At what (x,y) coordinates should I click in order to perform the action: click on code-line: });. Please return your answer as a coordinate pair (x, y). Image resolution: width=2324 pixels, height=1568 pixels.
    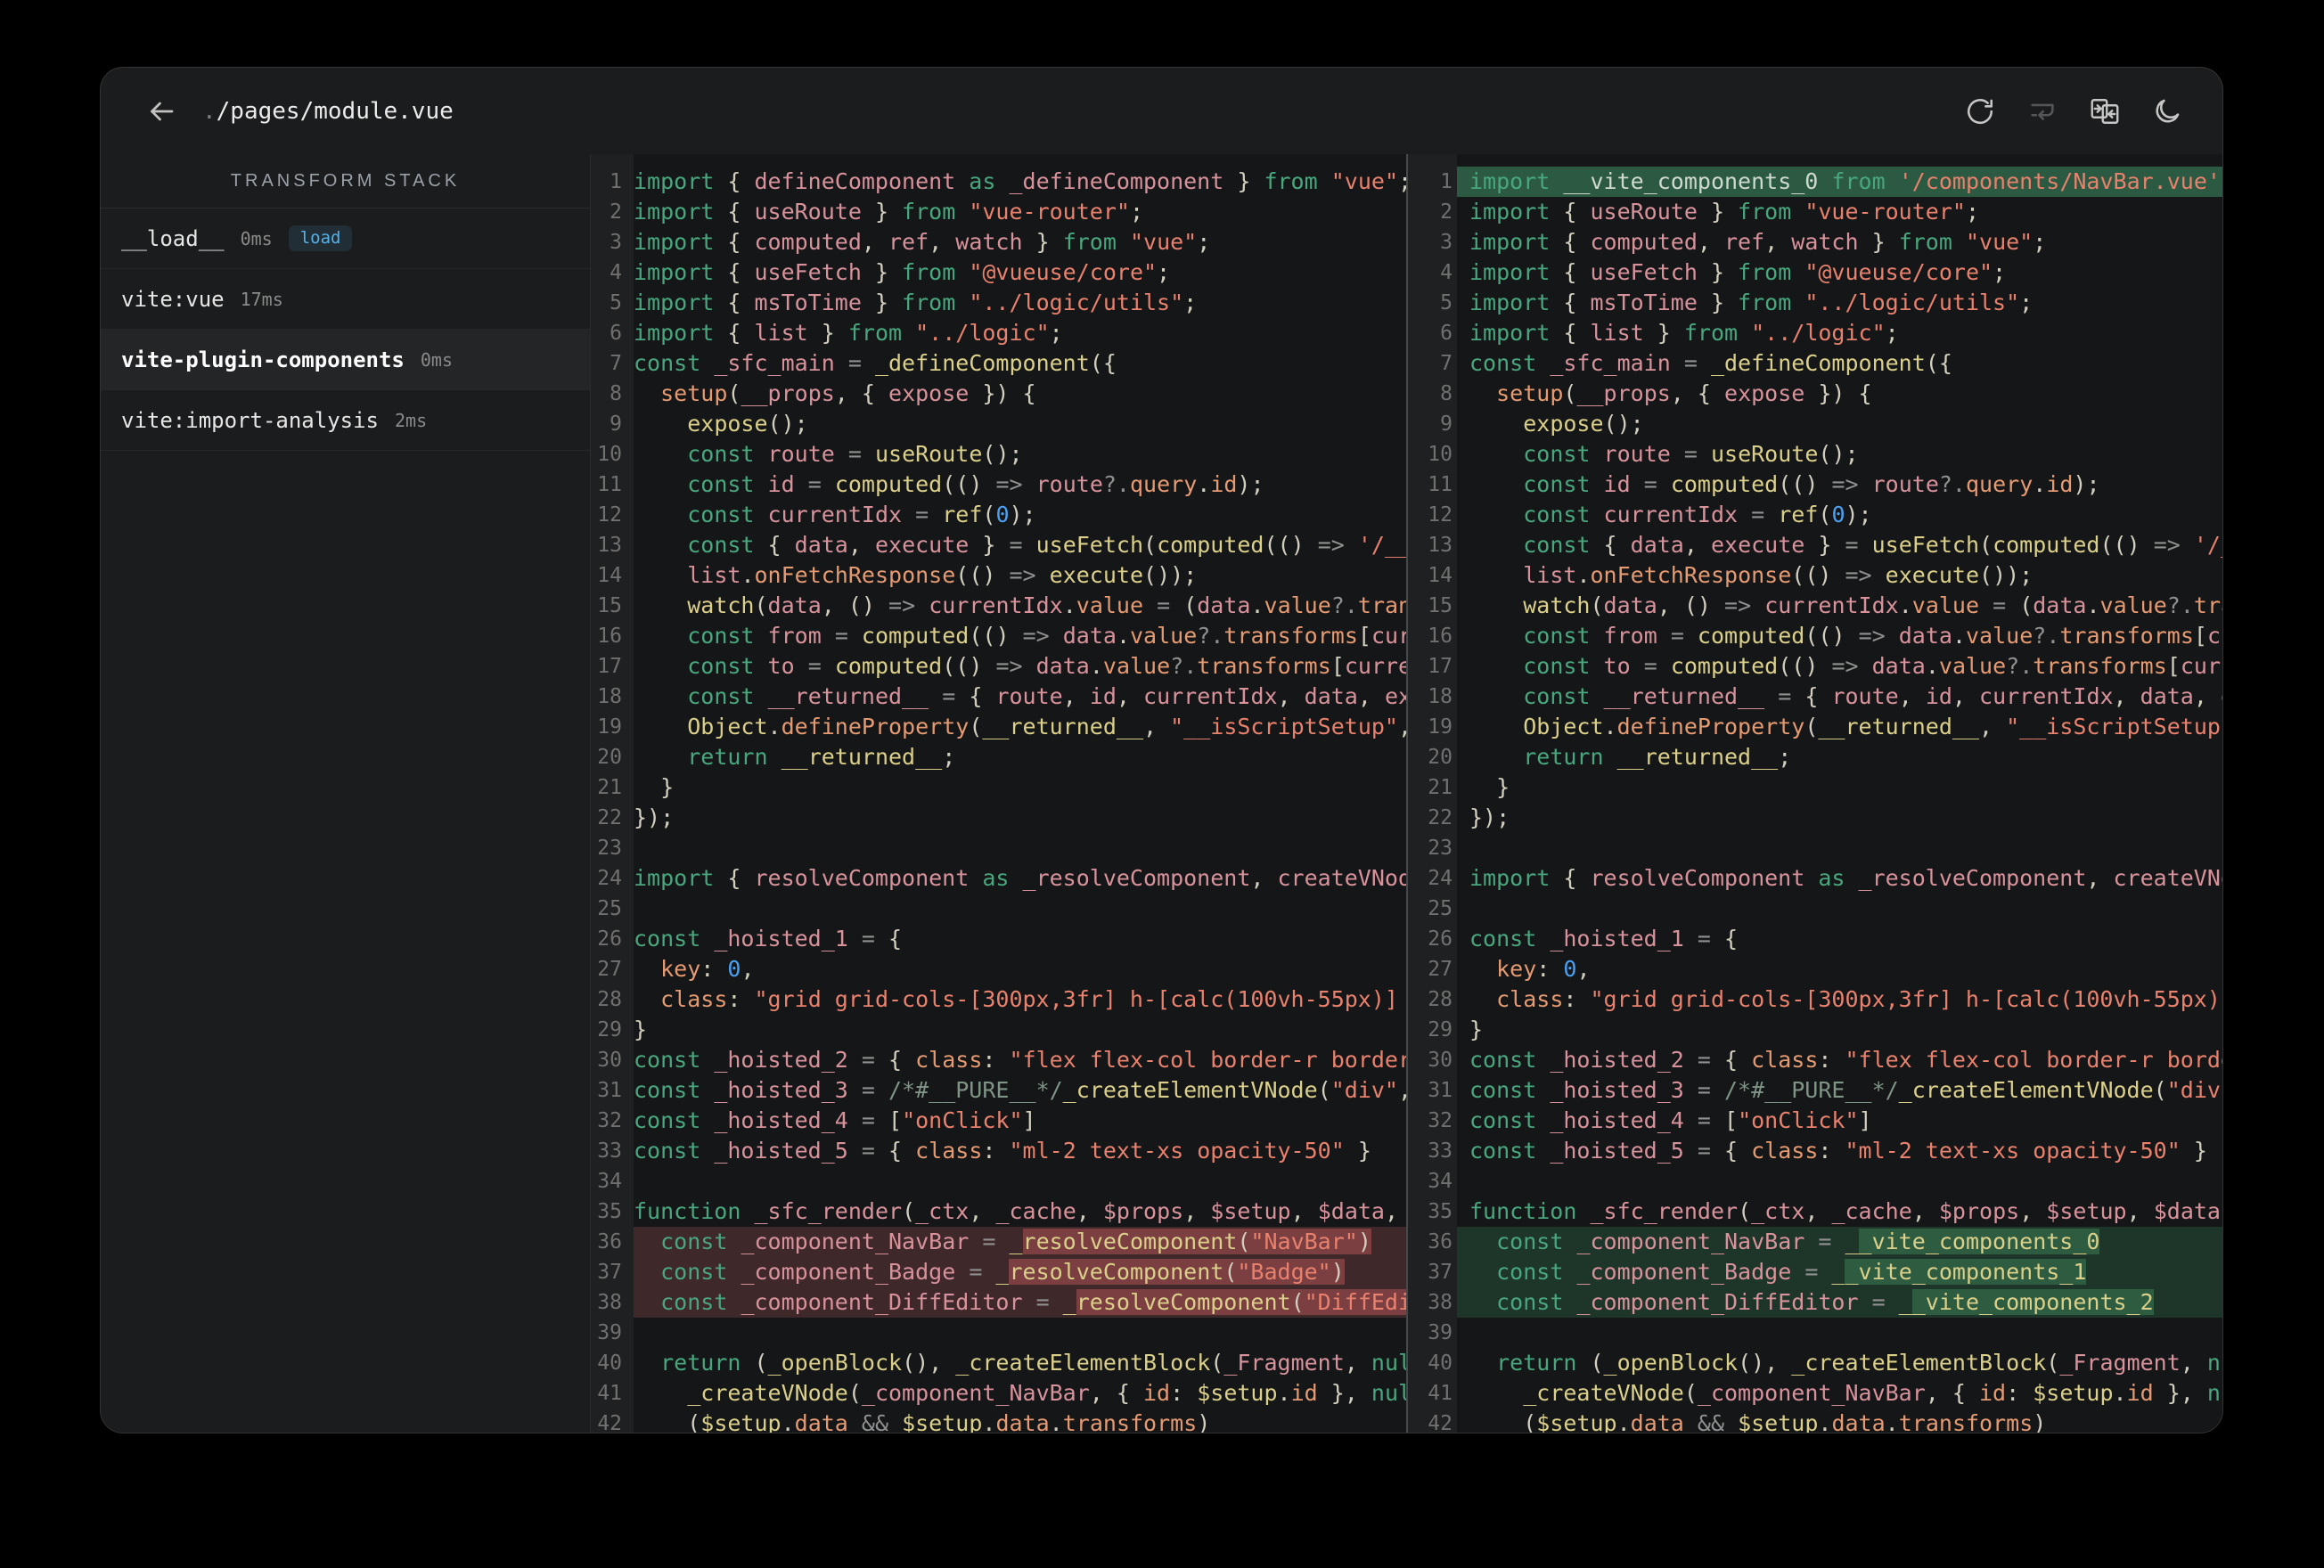
    Looking at the image, I should click on (1489, 817).